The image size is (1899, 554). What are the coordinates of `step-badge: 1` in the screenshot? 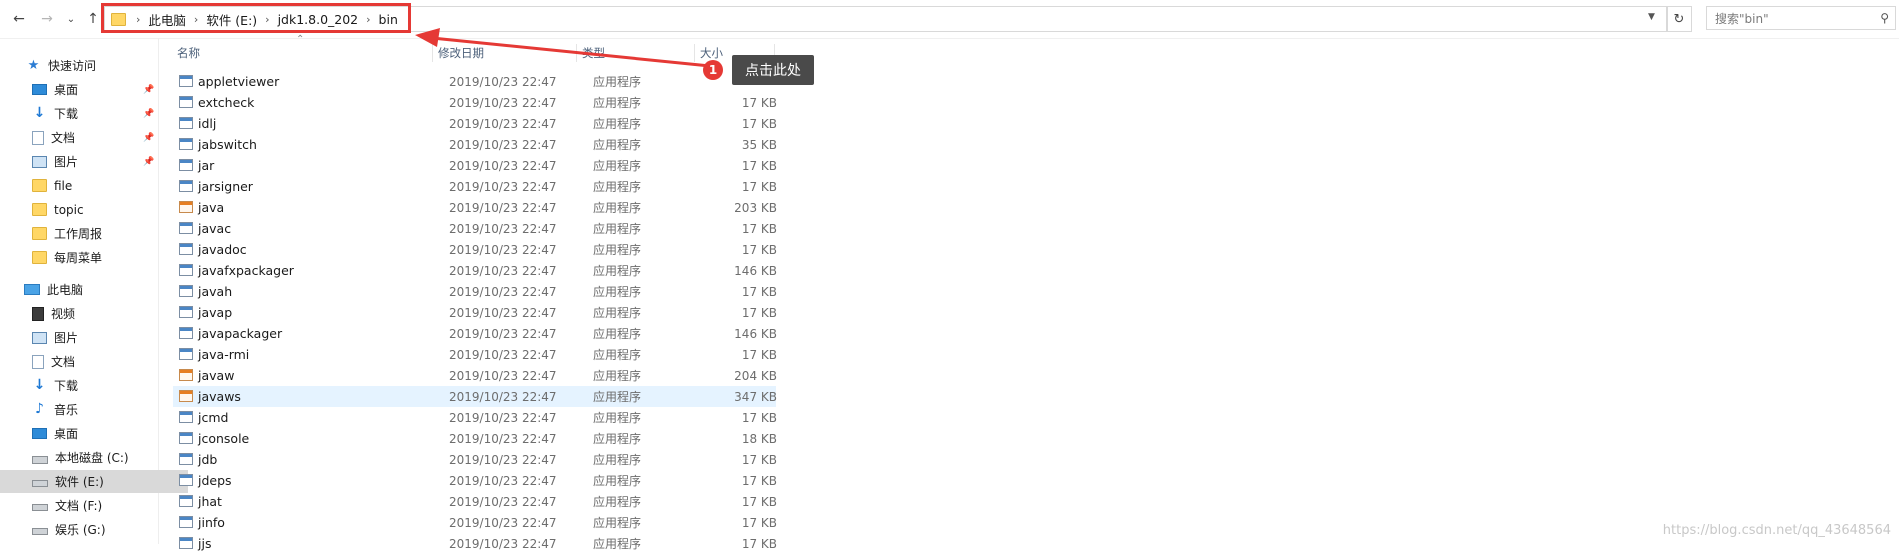 It's located at (713, 70).